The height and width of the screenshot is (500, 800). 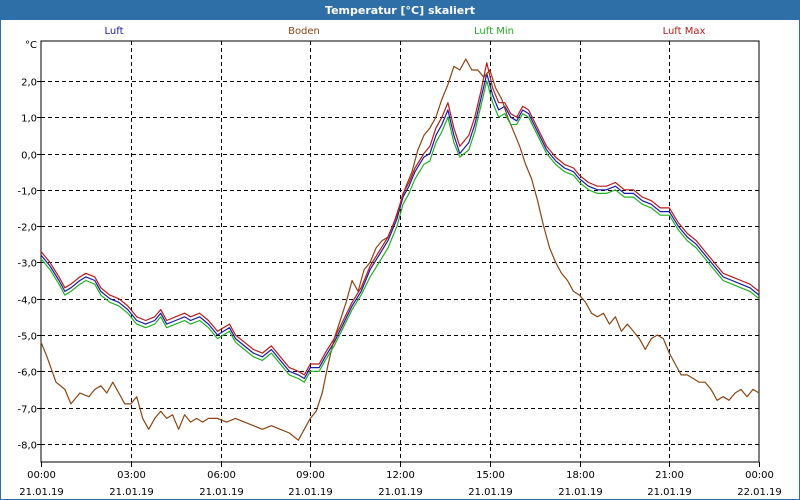 What do you see at coordinates (27, 410) in the screenshot?
I see `y-tick-label: -7,0` at bounding box center [27, 410].